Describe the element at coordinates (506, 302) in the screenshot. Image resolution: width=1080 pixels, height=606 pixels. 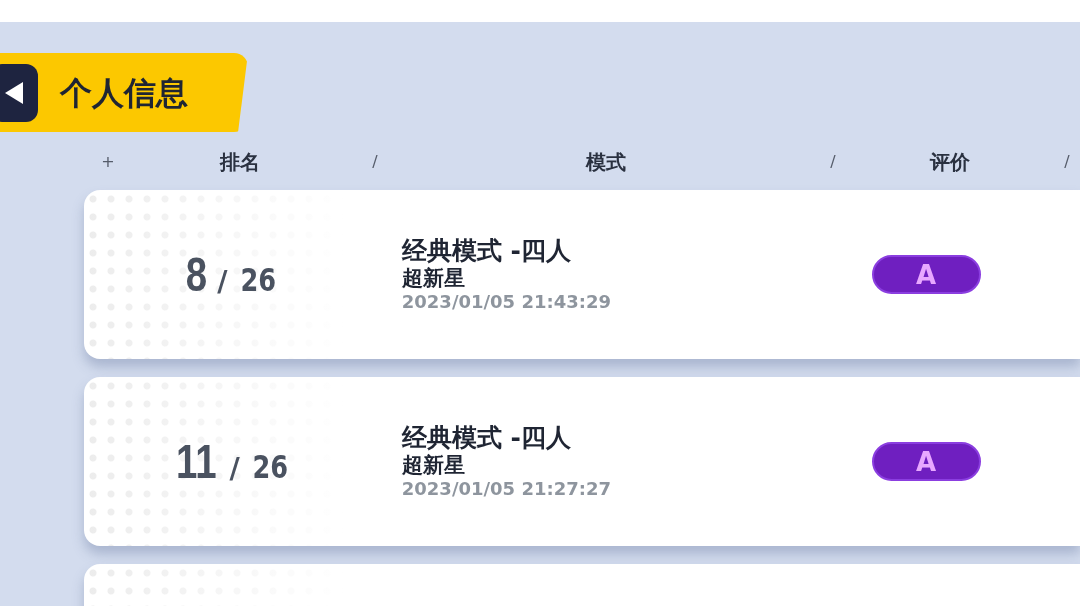
I see `match-time: 2023/01/05 21:43:29` at that location.